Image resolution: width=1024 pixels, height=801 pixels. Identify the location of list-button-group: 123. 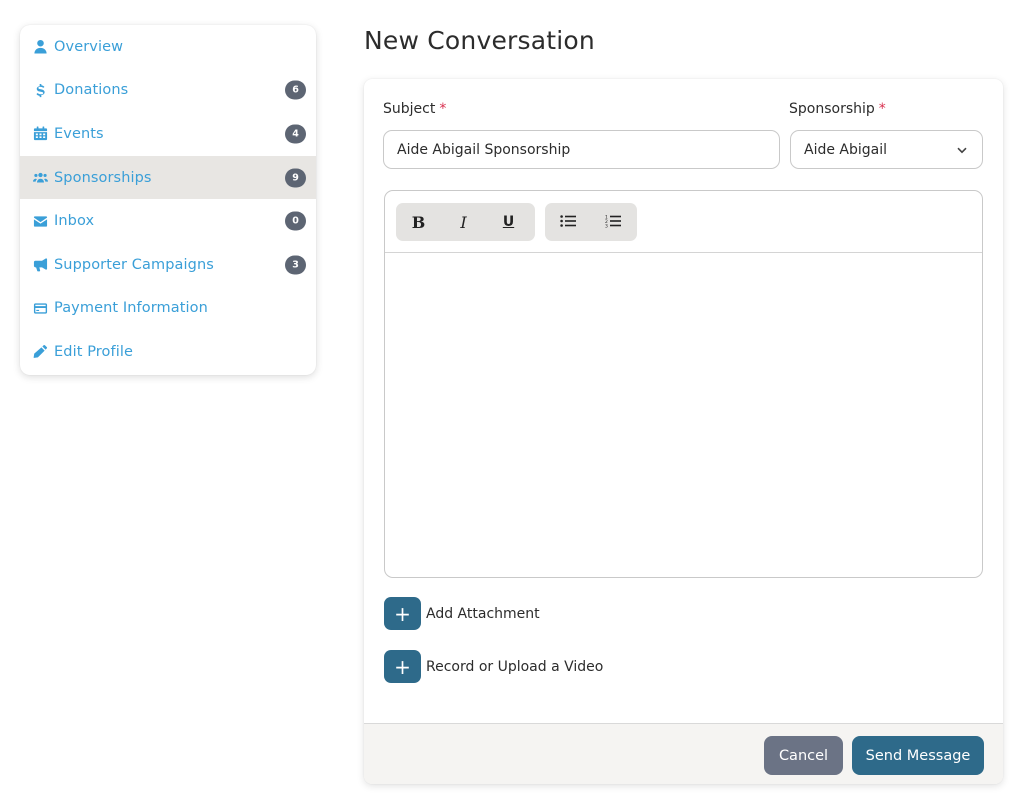
(591, 222).